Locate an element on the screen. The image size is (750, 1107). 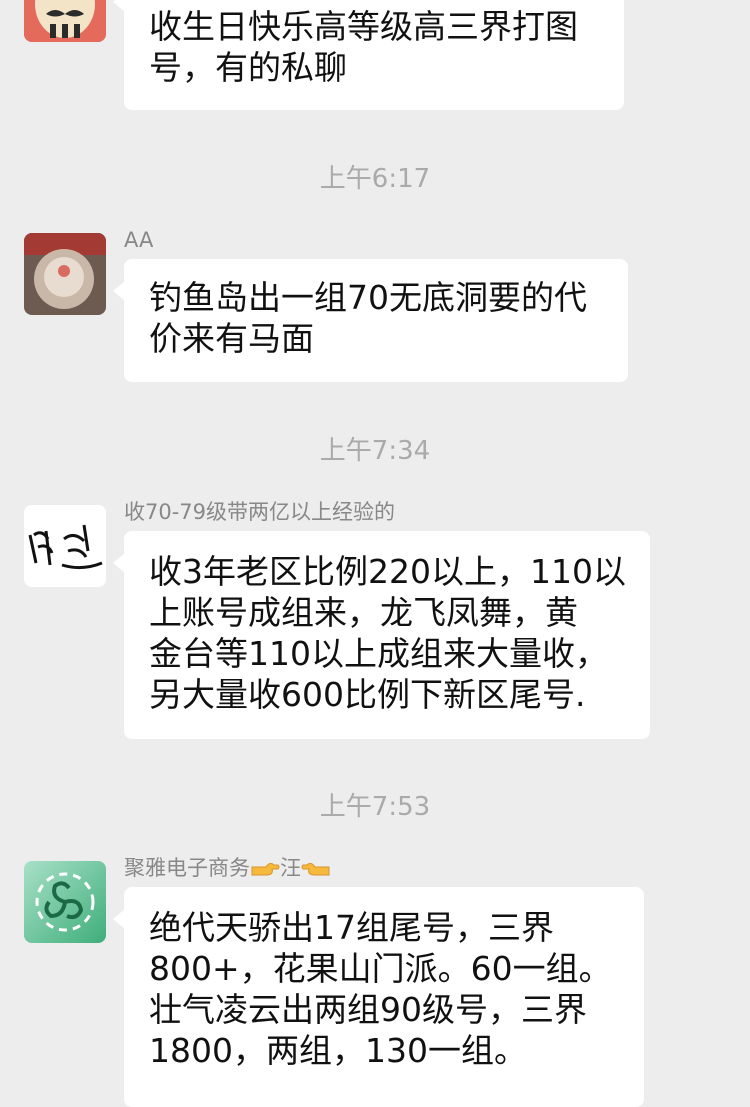
message-text: 收3年老区比例220以上，110以 is located at coordinates (387, 571).